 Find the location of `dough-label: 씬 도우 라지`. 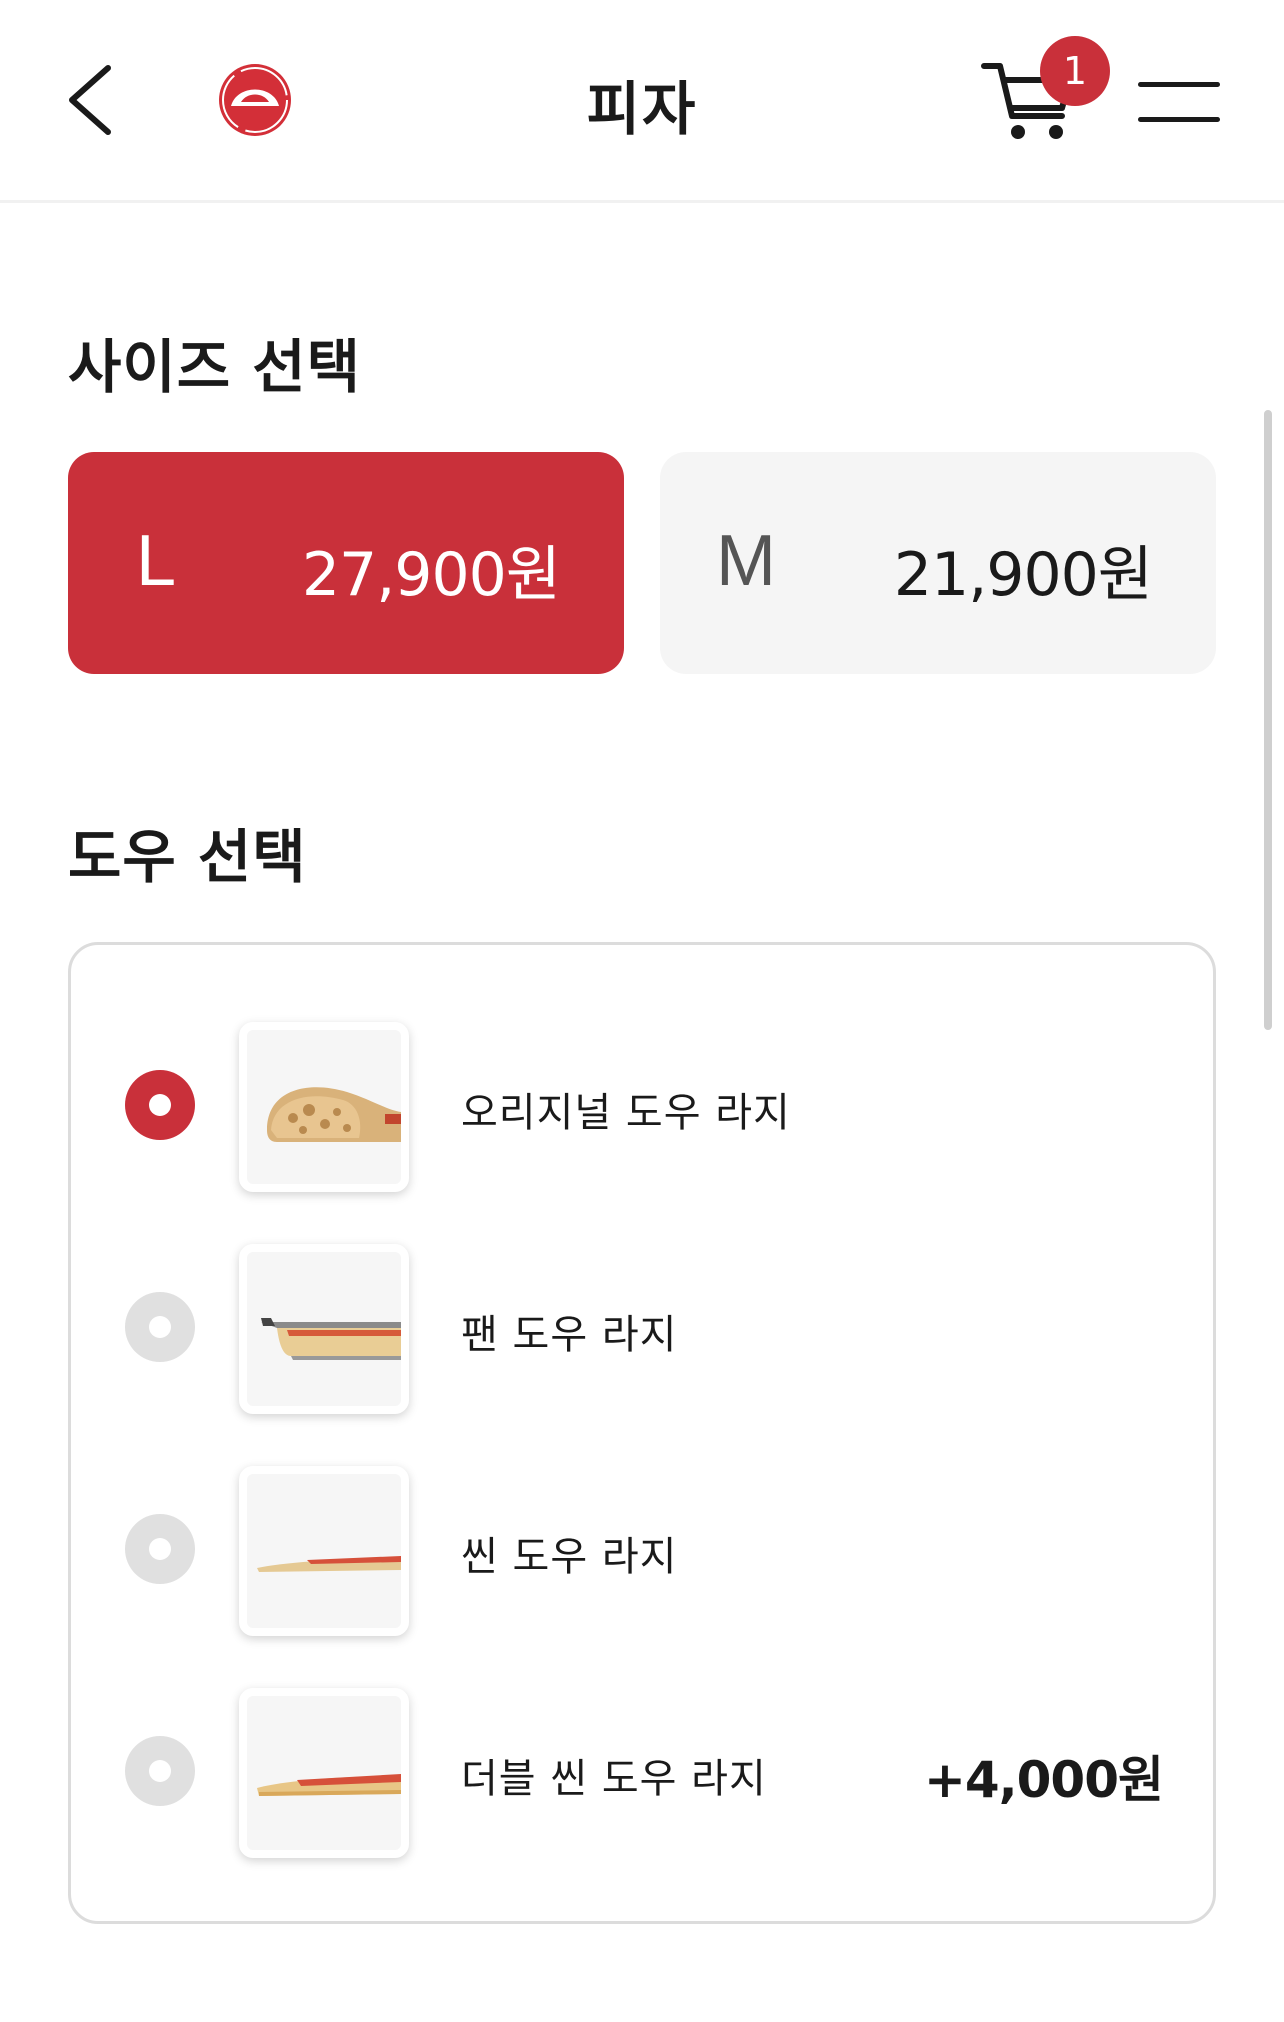

dough-label: 씬 도우 라지 is located at coordinates (569, 1557).